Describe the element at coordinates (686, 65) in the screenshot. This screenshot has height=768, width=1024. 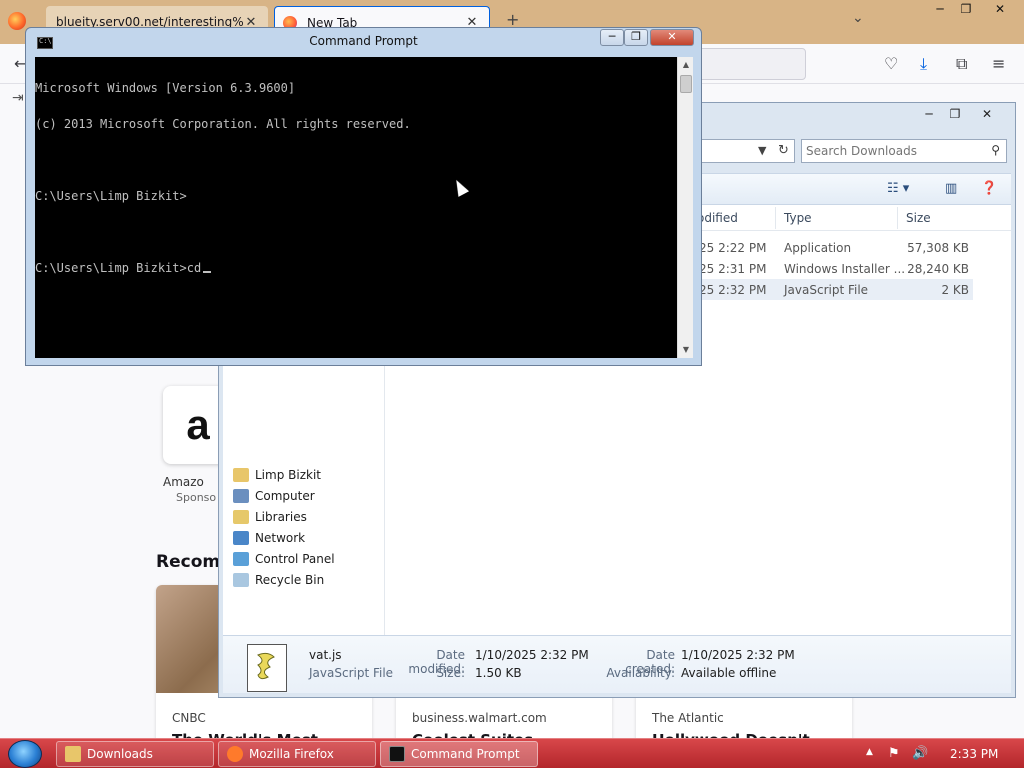
I see `scroll-up-icon: ▲` at that location.